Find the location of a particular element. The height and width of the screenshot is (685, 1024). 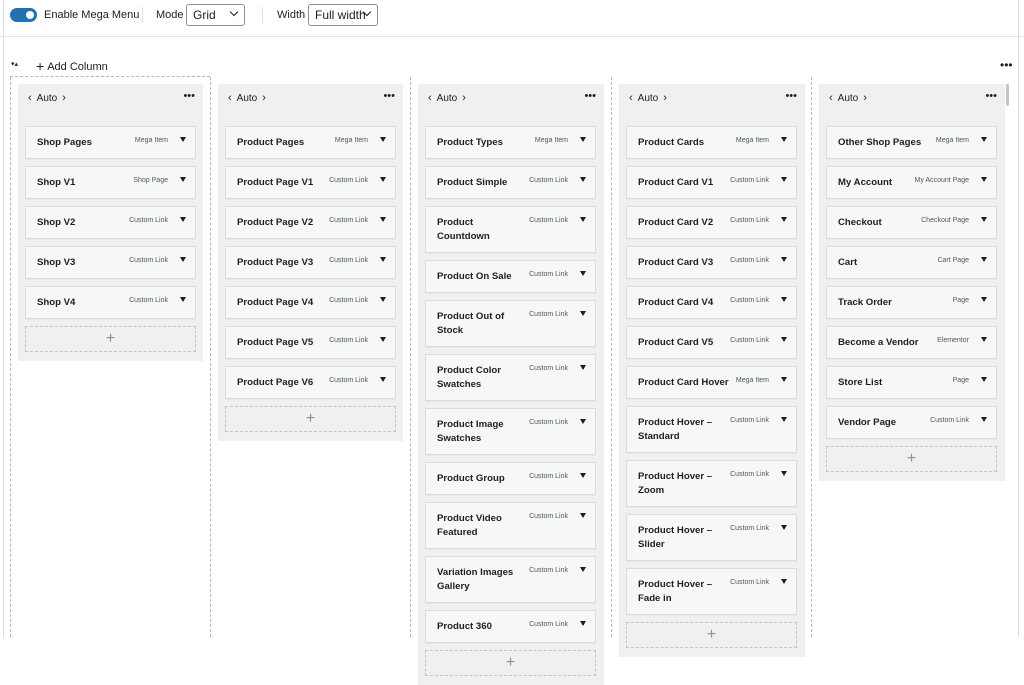

menu-item: Product Page V3 Custom Link is located at coordinates (310, 262).